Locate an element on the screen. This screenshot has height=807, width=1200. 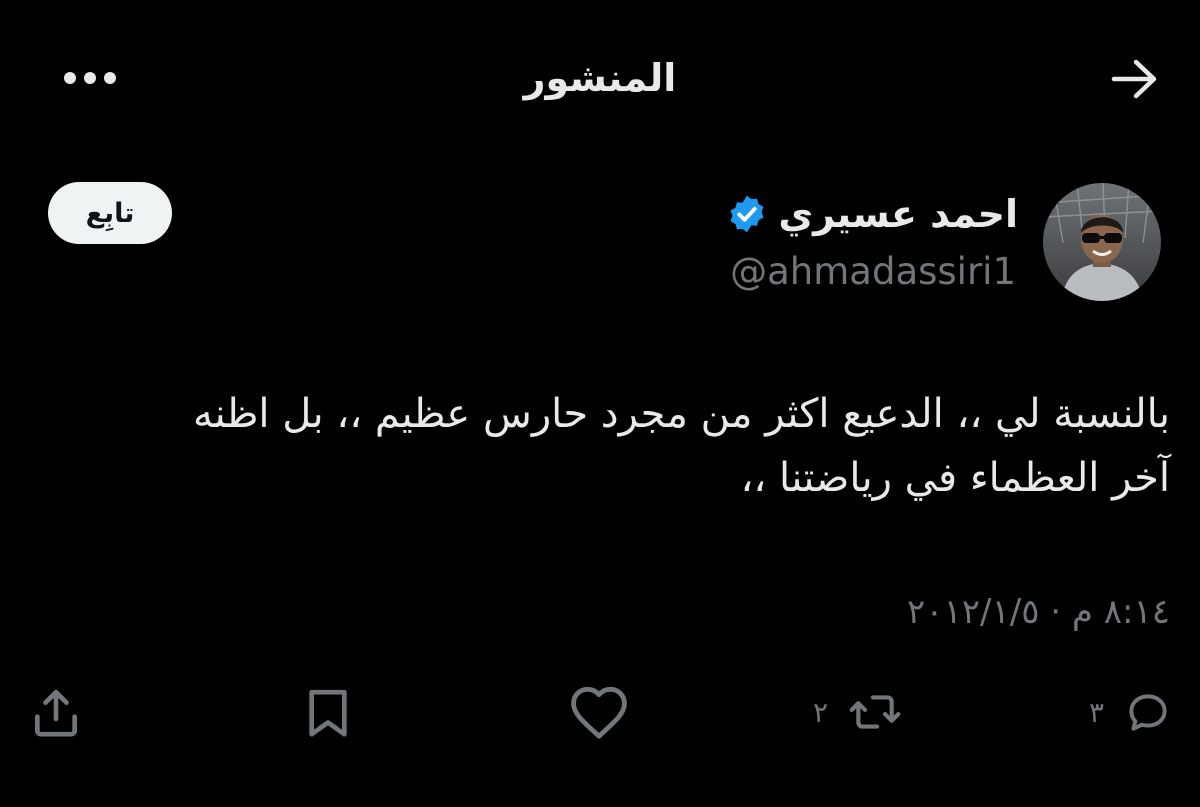
arrow-right-icon is located at coordinates (1134, 79).